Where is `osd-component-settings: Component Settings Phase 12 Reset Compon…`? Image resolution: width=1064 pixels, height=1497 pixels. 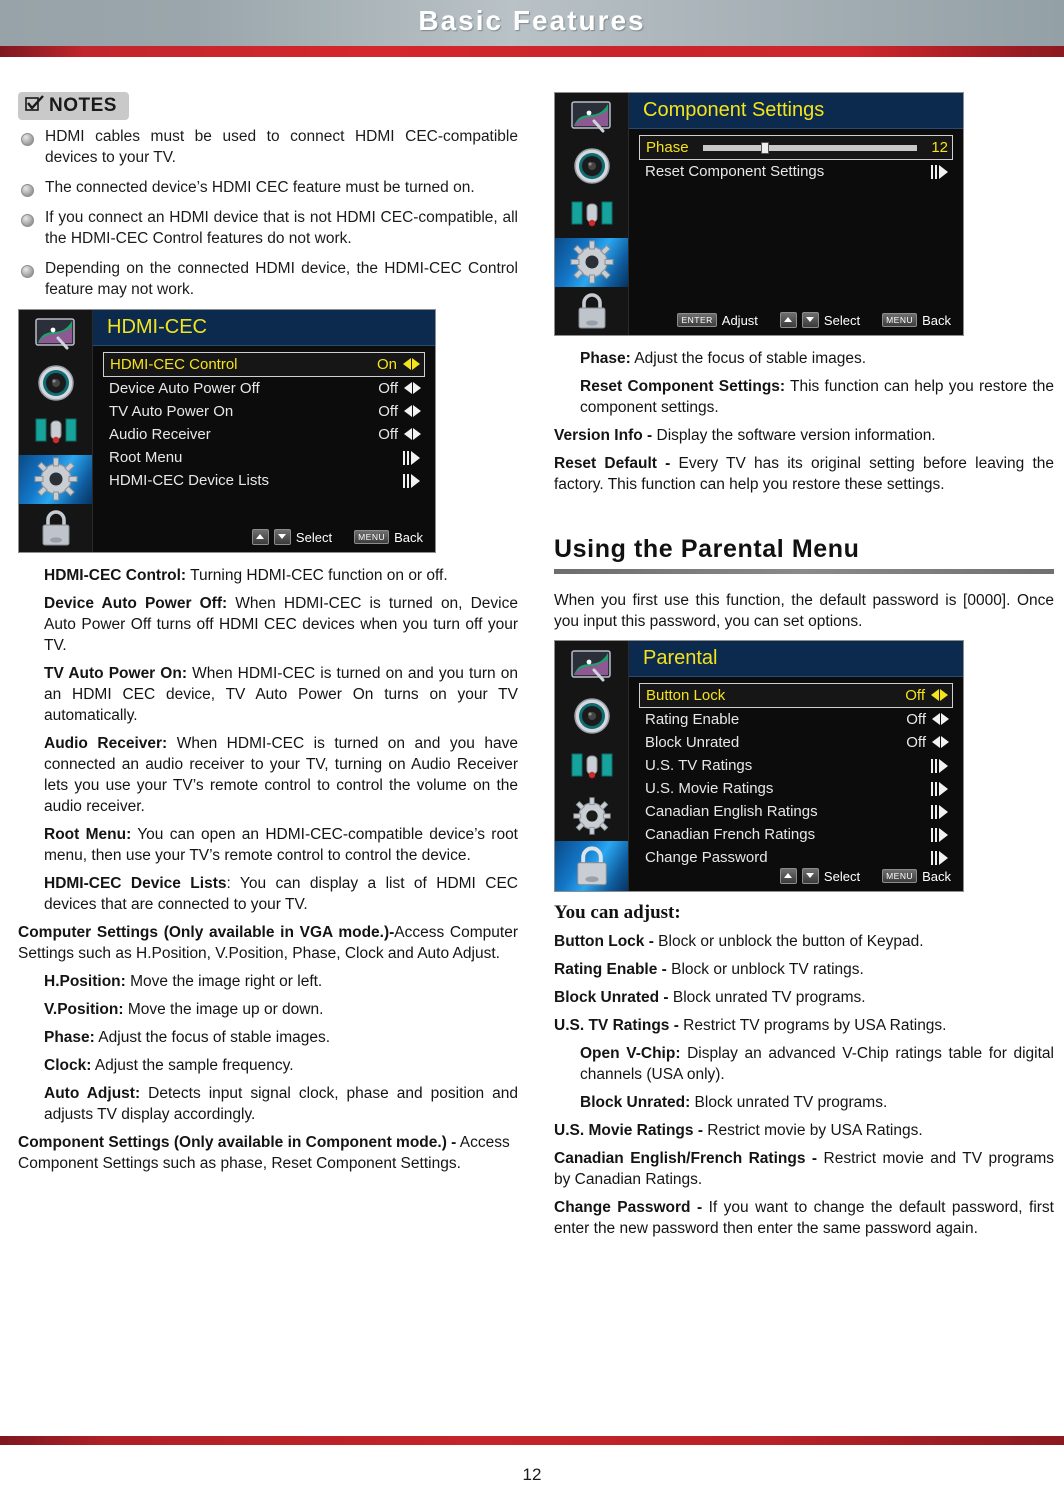
osd-component-settings: Component Settings Phase 12 Reset Compon… is located at coordinates (759, 214).